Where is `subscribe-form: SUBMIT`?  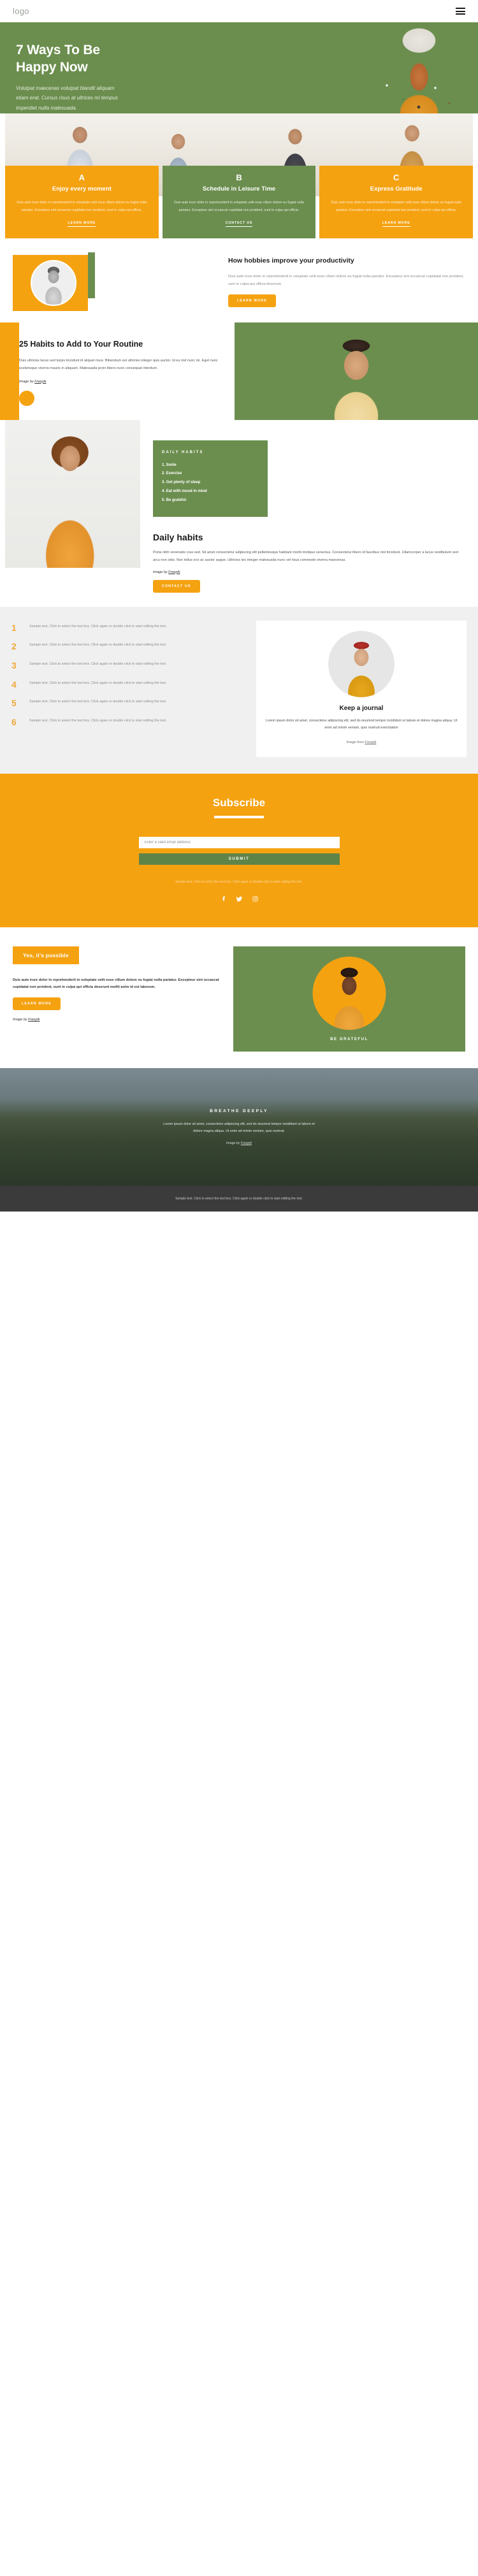
subscribe-form: SUBMIT is located at coordinates (239, 850).